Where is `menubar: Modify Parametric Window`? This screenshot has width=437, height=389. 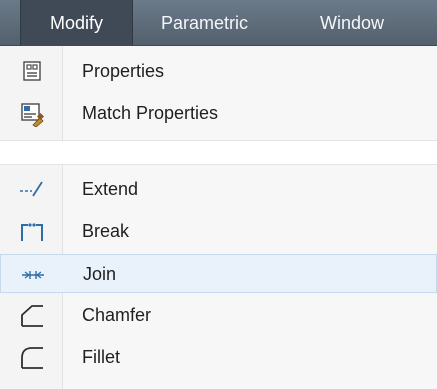
menubar: Modify Parametric Window is located at coordinates (218, 23).